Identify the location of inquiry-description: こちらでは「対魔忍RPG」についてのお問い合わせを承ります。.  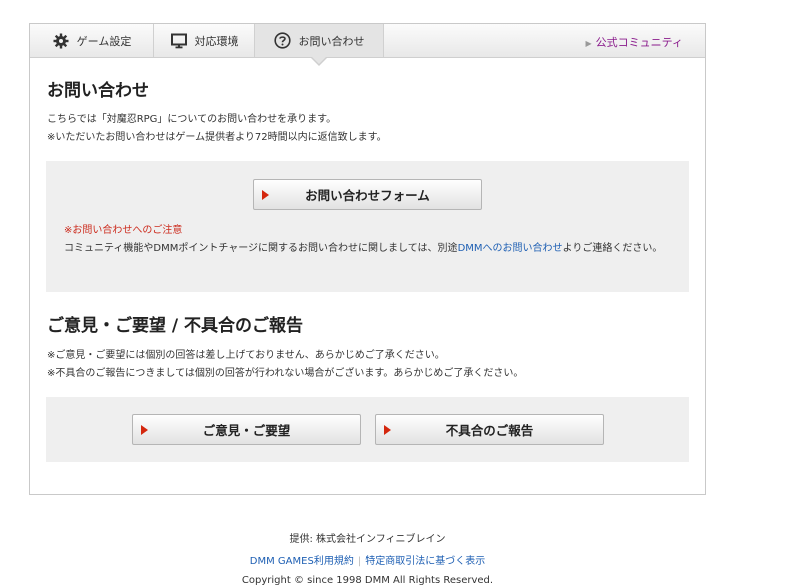
(192, 119).